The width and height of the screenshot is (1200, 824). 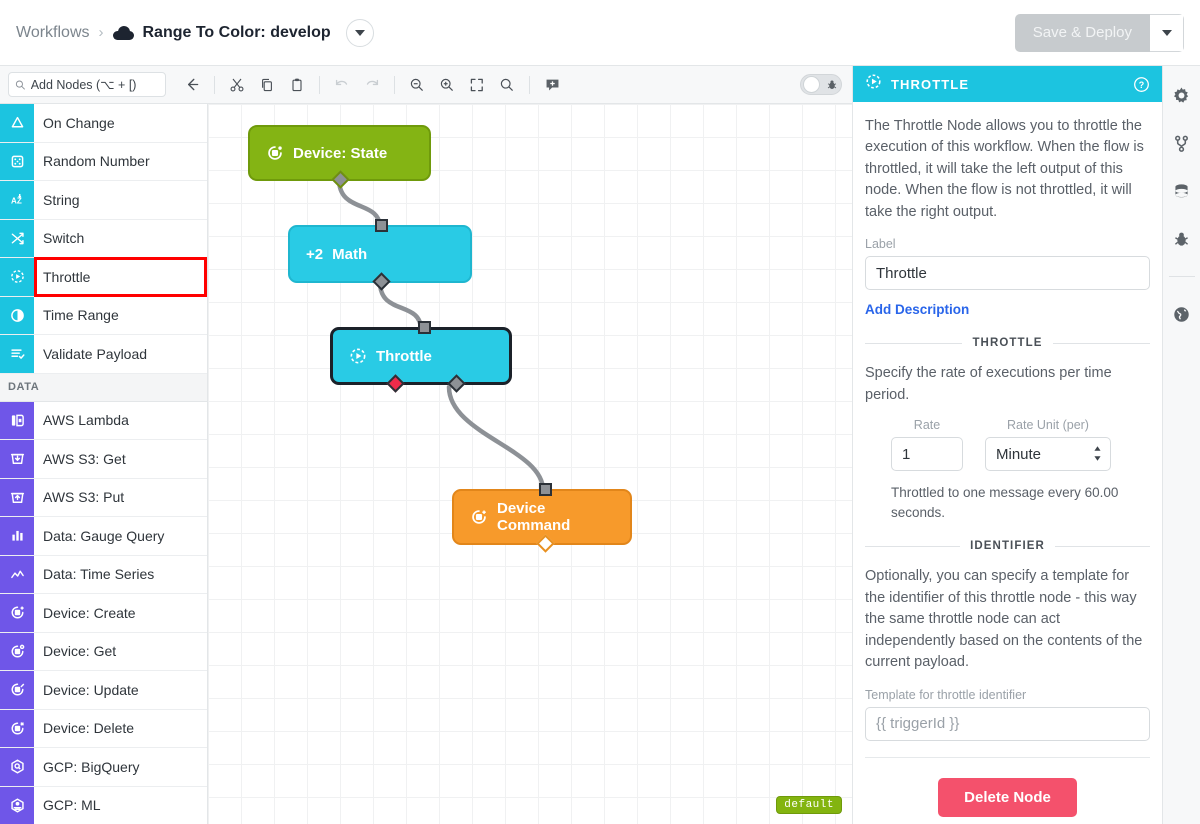 I want to click on palette-item-device-delete: Device: Delete, so click(x=103, y=728).